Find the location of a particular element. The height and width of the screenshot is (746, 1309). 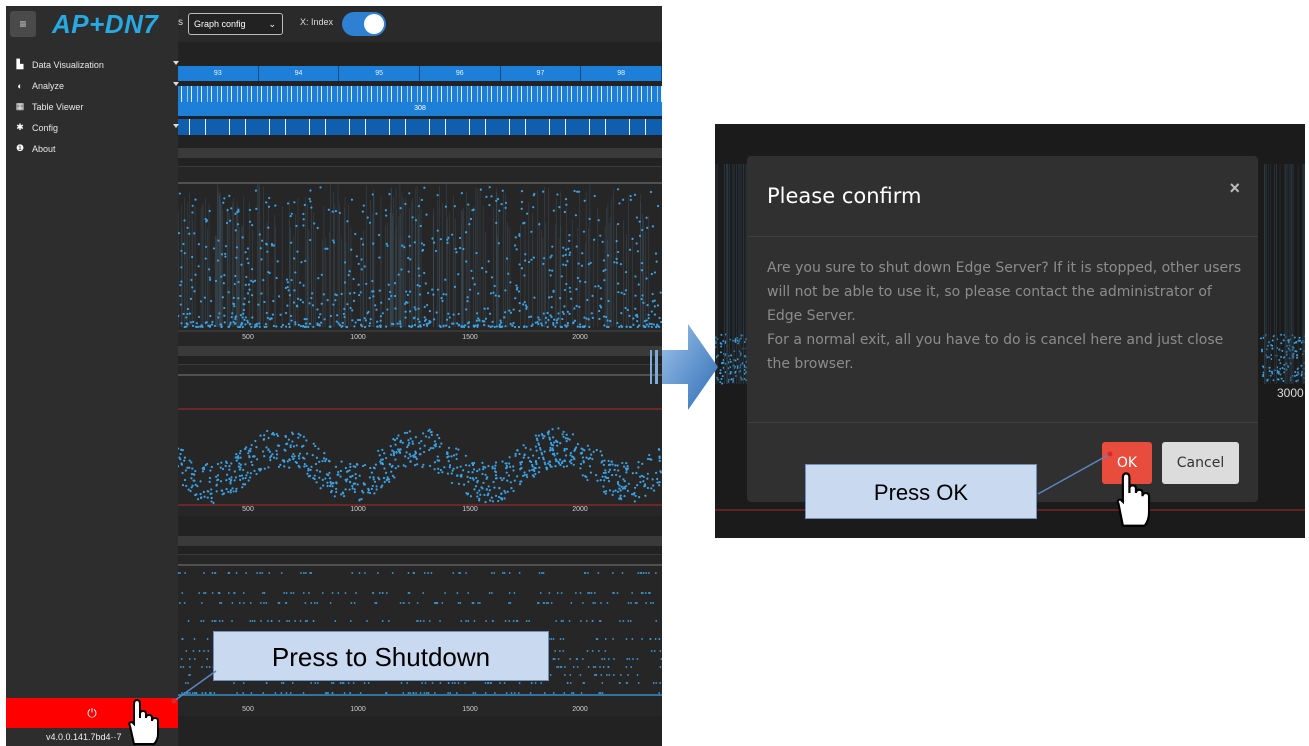

sidebar-item-table-viewer: ▦ Table Viewer is located at coordinates (96, 106).